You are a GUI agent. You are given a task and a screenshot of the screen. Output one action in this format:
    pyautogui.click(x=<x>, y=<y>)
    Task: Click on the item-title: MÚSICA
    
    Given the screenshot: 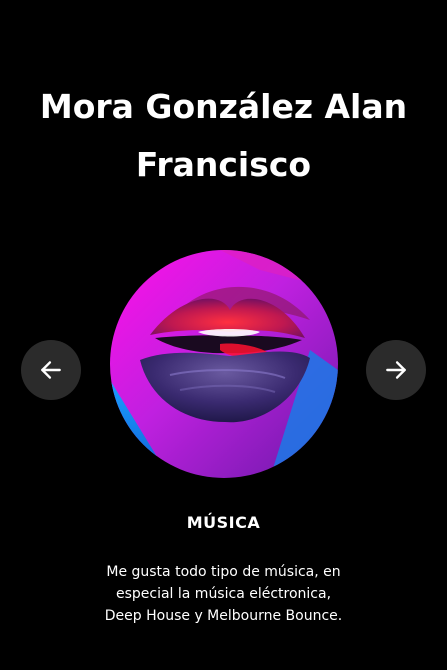 What is the action you would take?
    pyautogui.click(x=223, y=522)
    